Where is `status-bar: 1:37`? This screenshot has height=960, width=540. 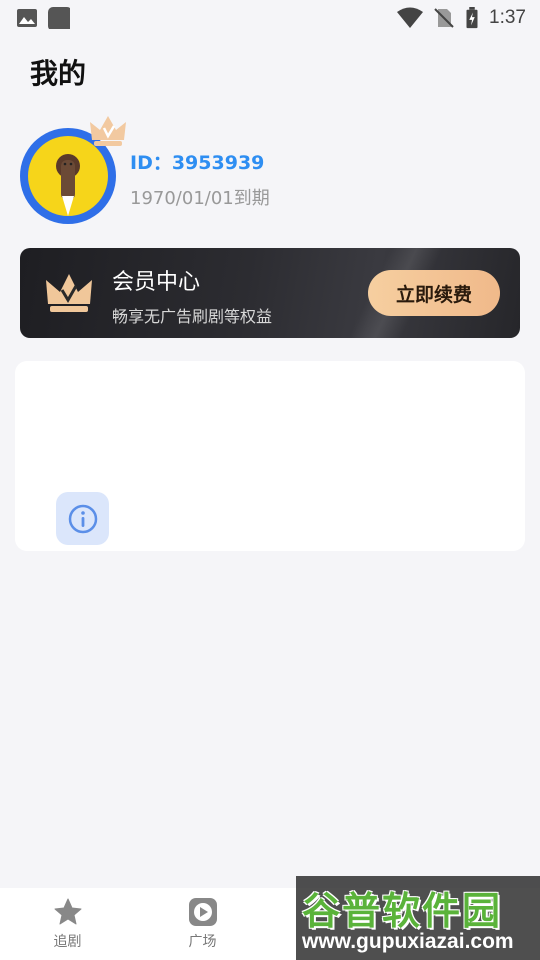
status-bar: 1:37 is located at coordinates (270, 18).